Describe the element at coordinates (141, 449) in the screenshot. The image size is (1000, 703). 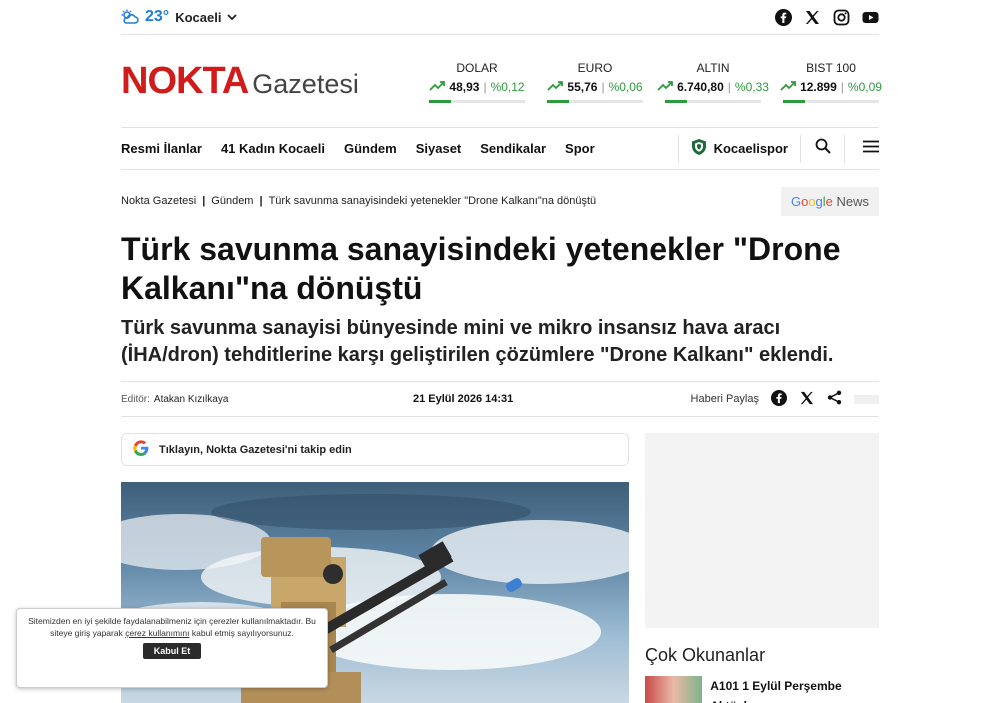
I see `google-g-icon` at that location.